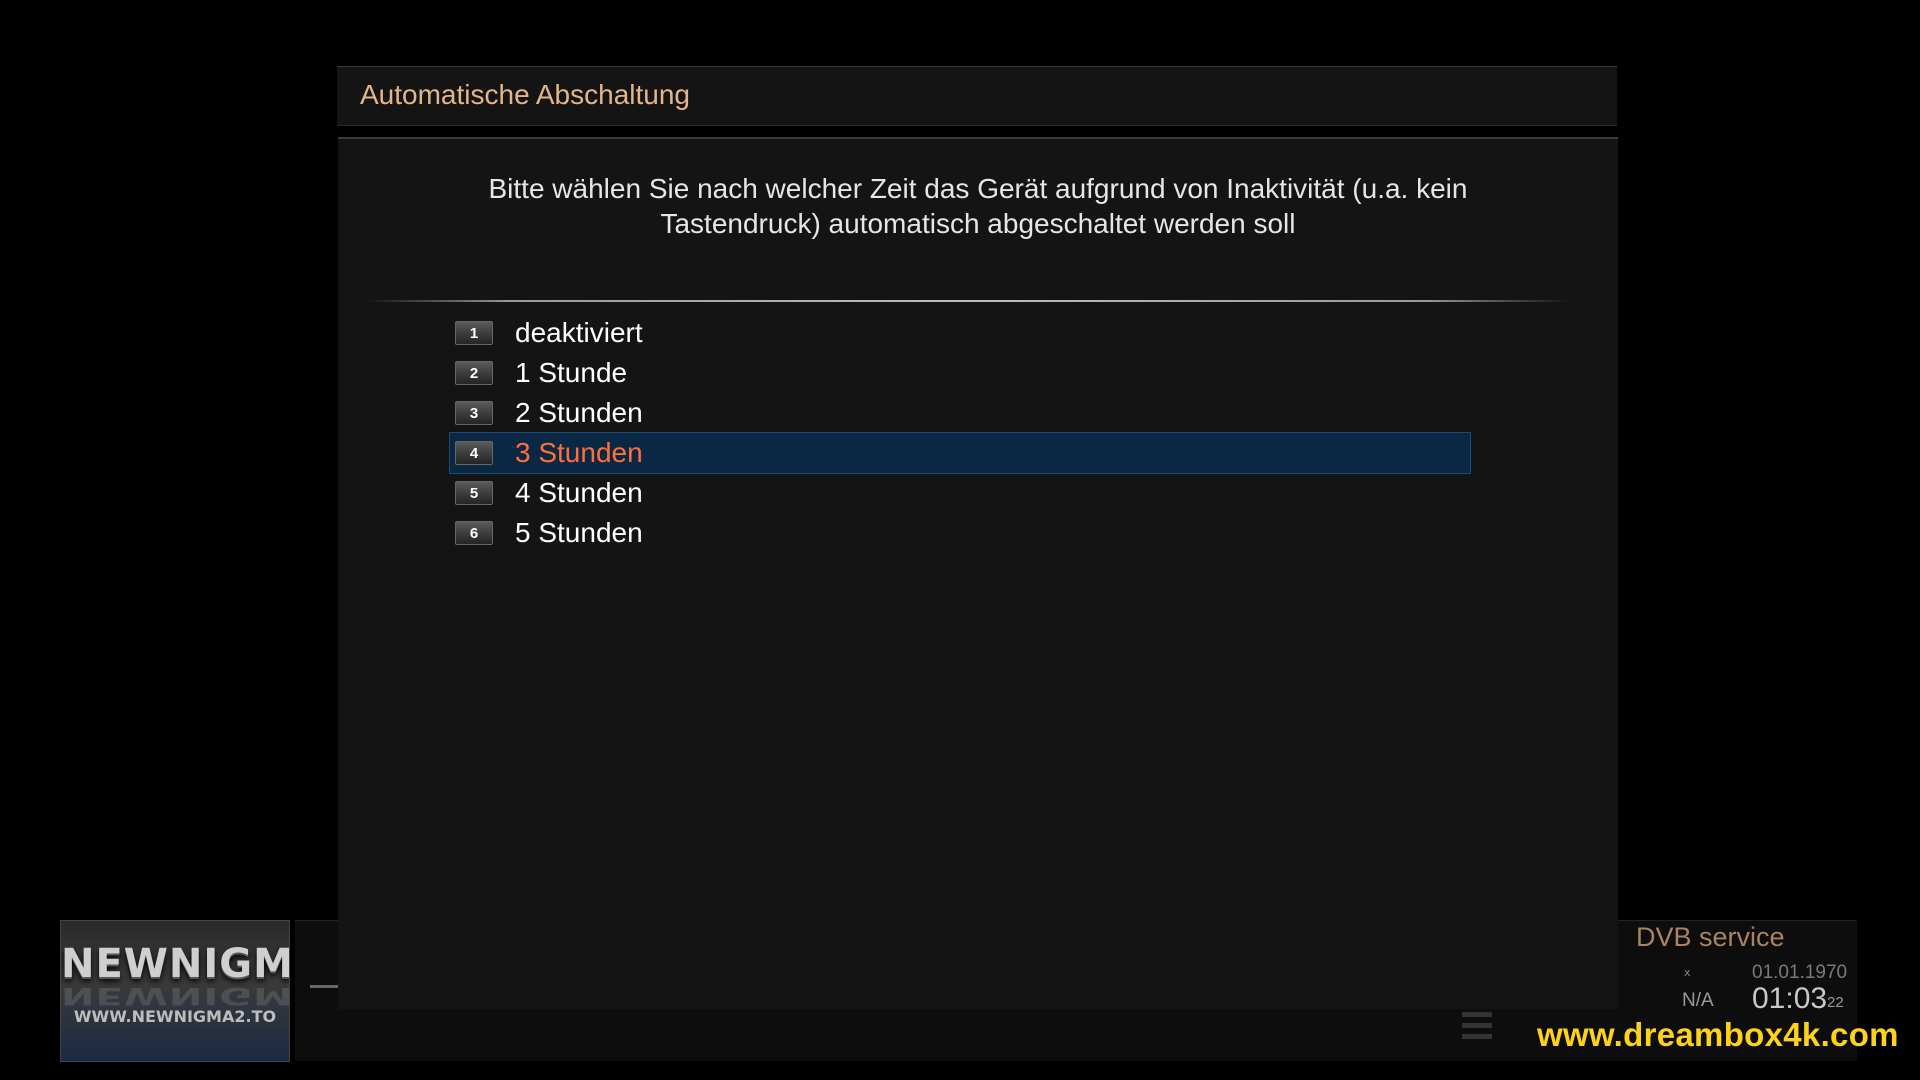 The width and height of the screenshot is (1920, 1080). What do you see at coordinates (1477, 1028) in the screenshot?
I see `menu-icon` at bounding box center [1477, 1028].